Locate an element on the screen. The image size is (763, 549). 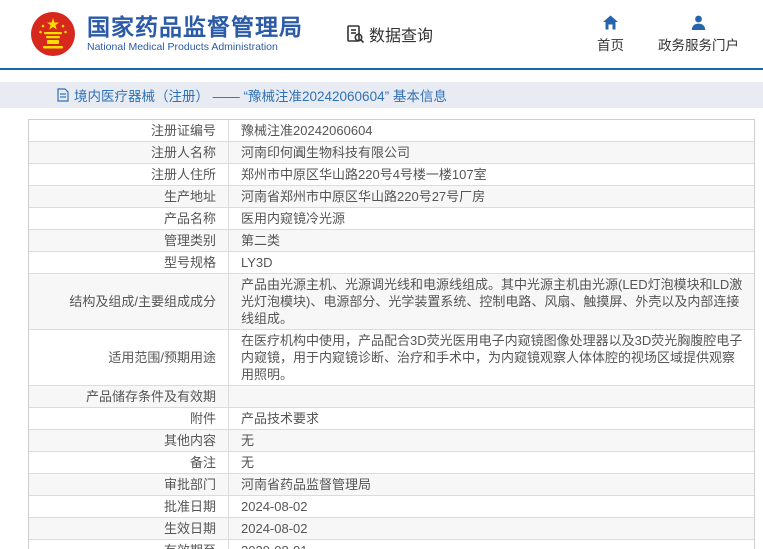
breadcrumb-text: 境内医疗器械（注册） —— “豫械注准20242060604” 基本信息 is located at coordinates (260, 96).